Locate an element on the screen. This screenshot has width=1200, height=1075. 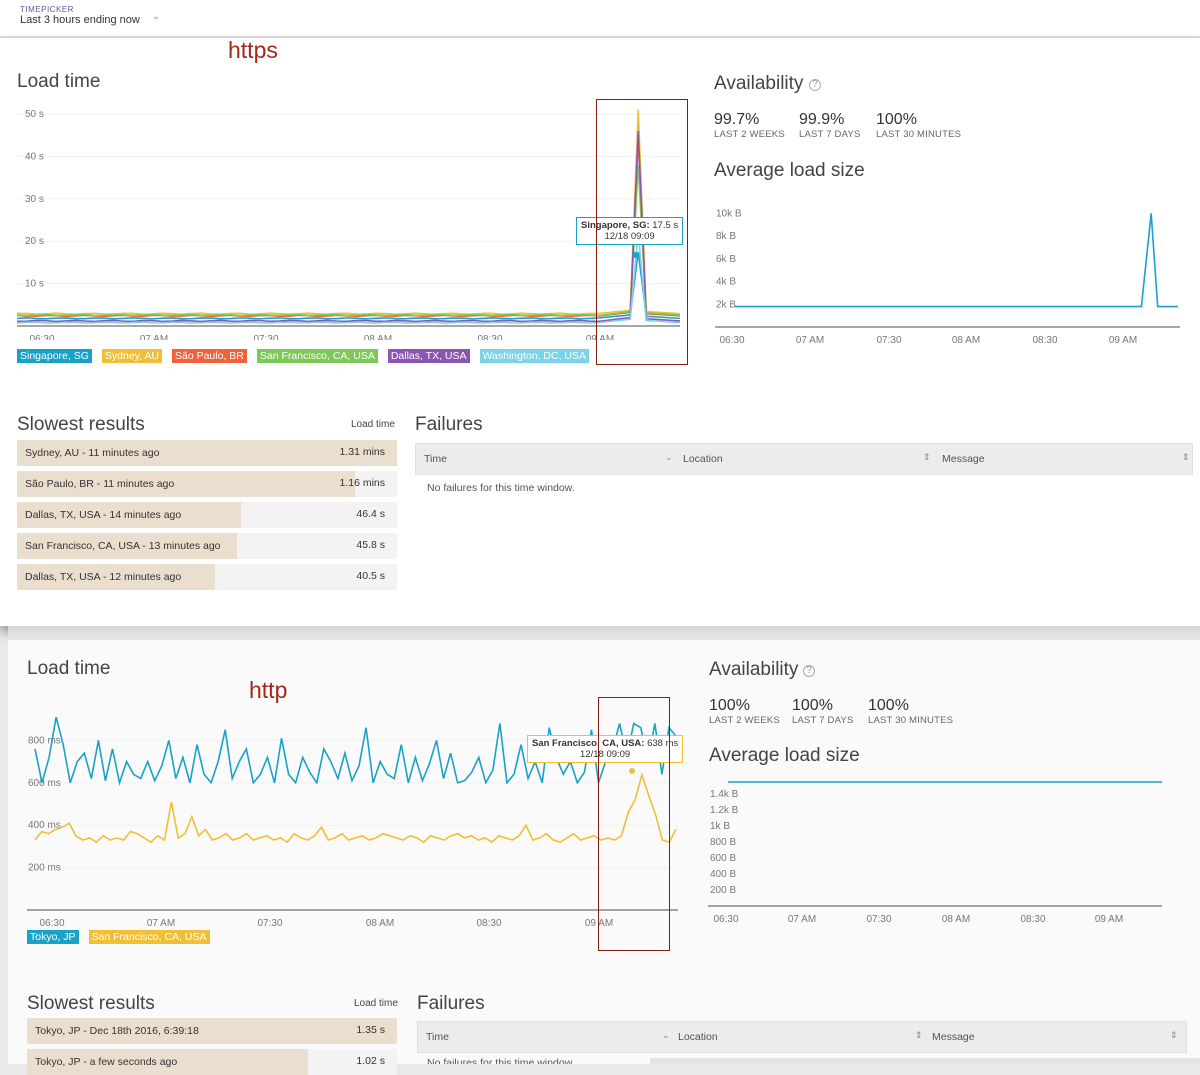
highlight-box is located at coordinates (634, 824).